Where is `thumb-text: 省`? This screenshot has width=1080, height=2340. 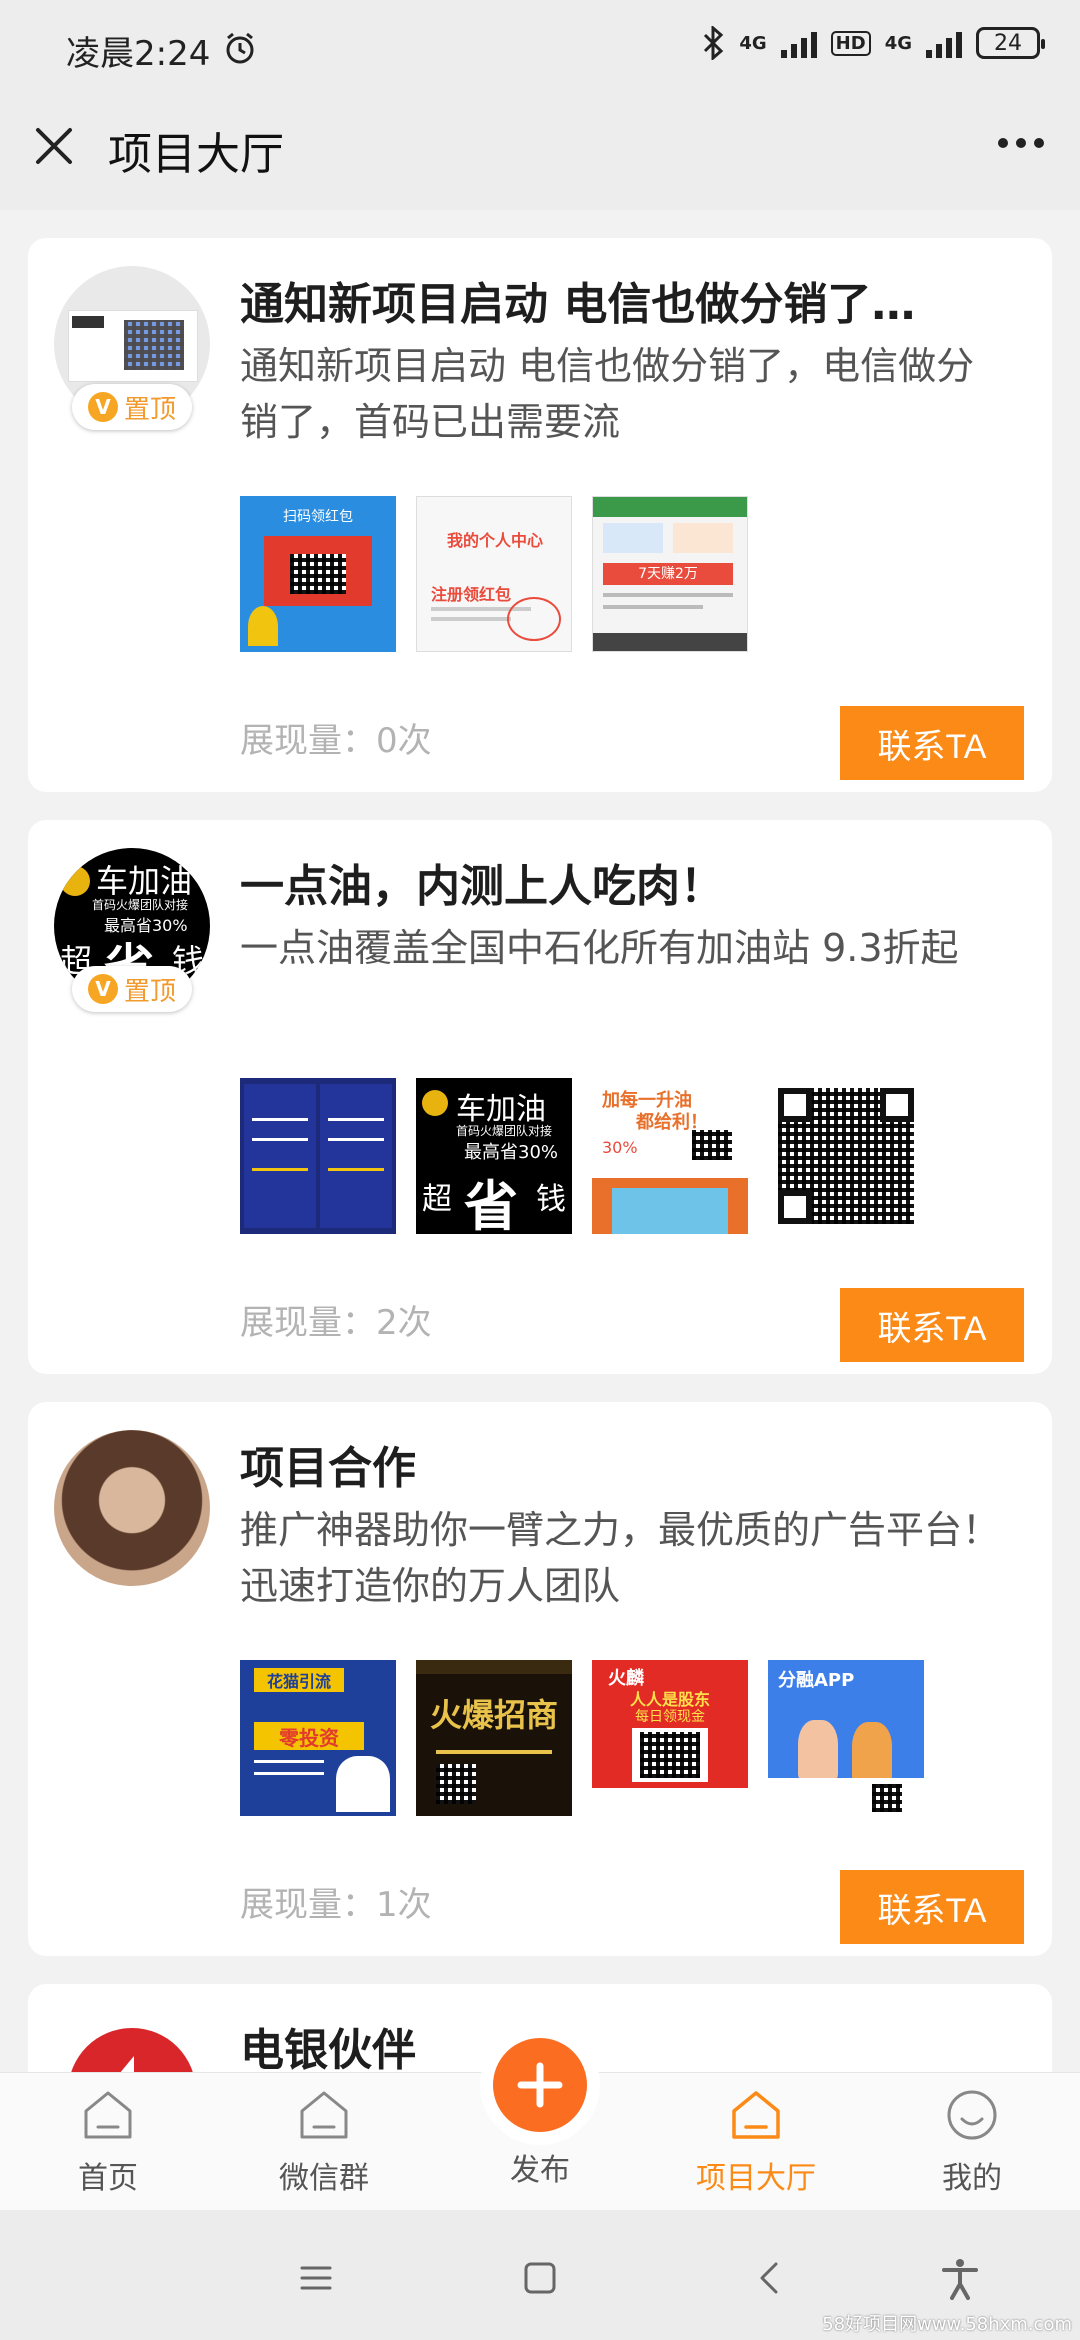 thumb-text: 省 is located at coordinates (491, 1204).